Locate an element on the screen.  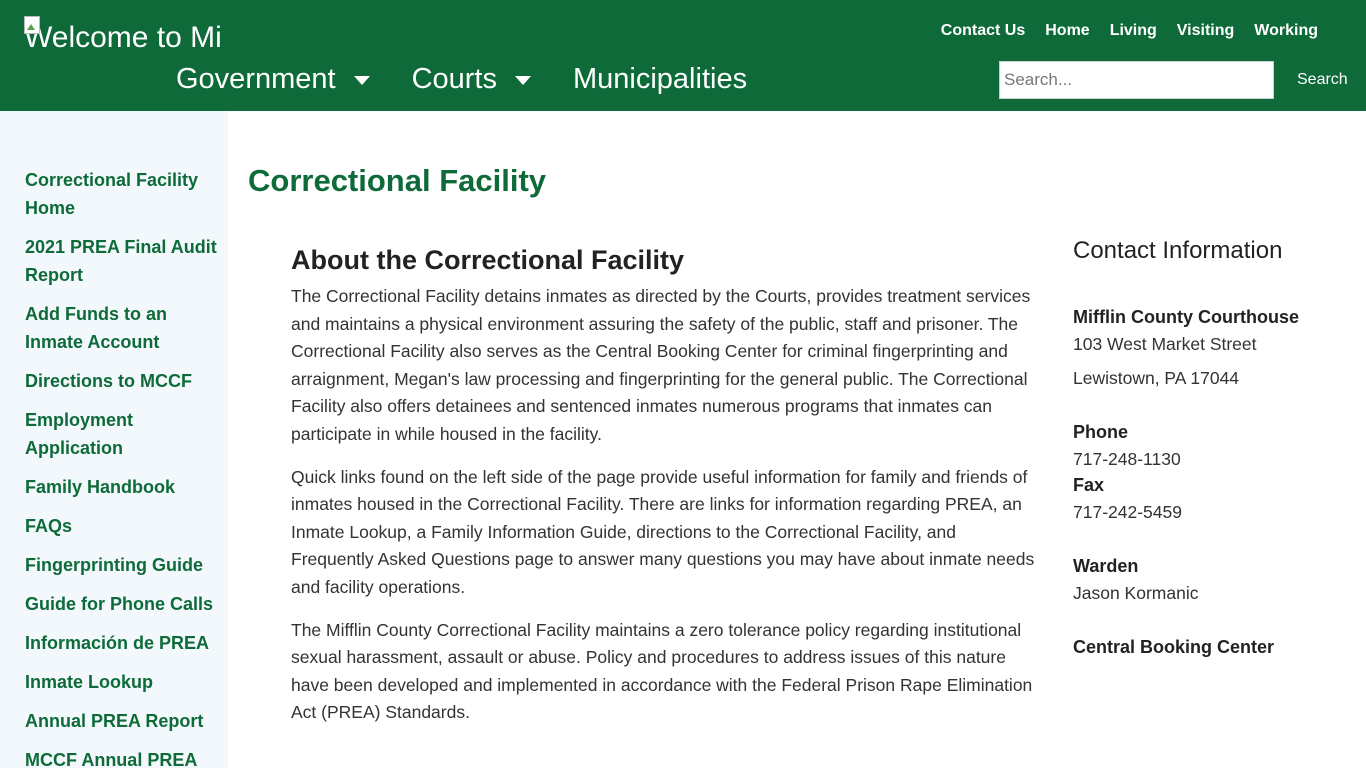
warden-name: Jason Kormanic is located at coordinates (1136, 593).